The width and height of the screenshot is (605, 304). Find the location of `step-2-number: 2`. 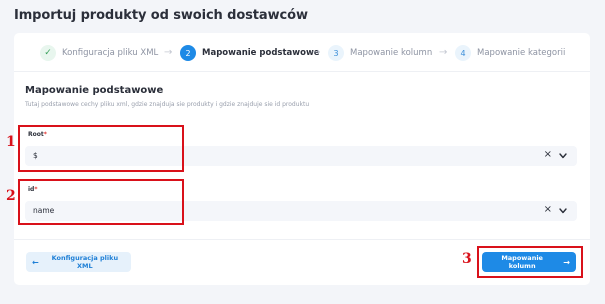

step-2-number: 2 is located at coordinates (188, 53).